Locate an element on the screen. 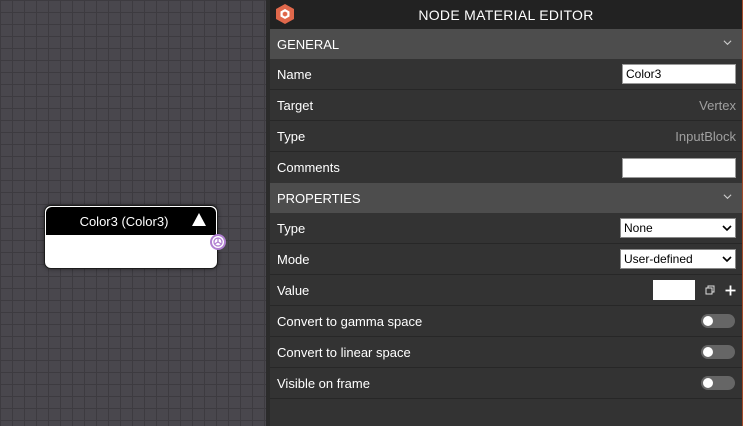 This screenshot has height=426, width=743. gamma-label: Convert to gamma space is located at coordinates (350, 321).